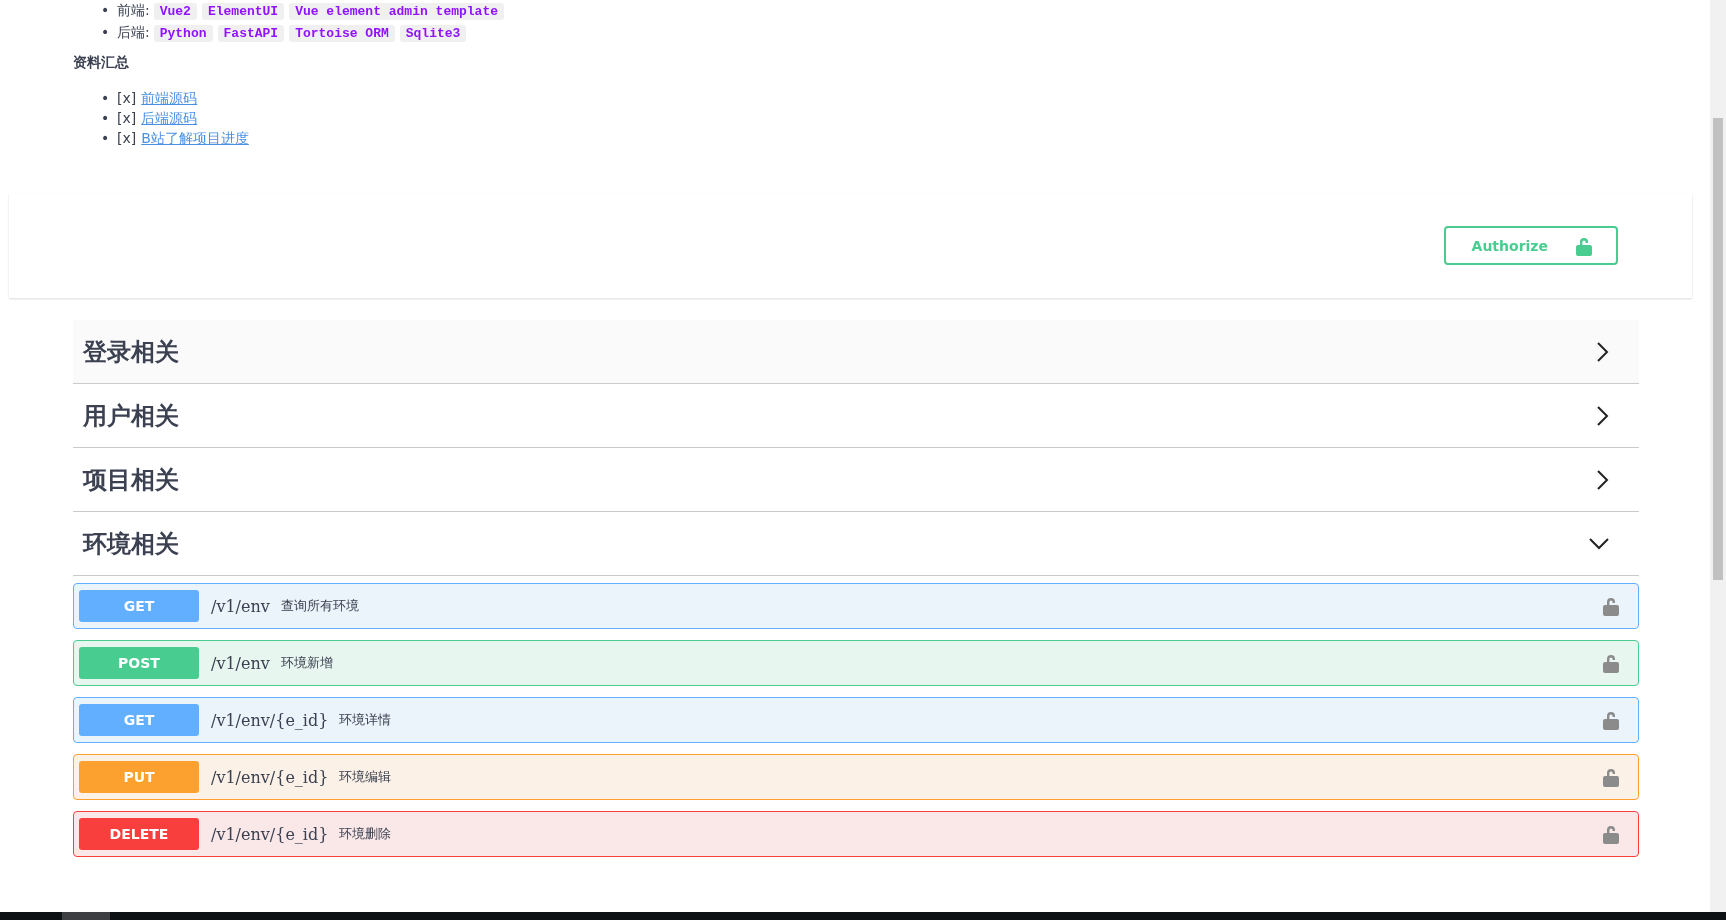 Image resolution: width=1726 pixels, height=920 pixels. What do you see at coordinates (856, 720) in the screenshot?
I see `endpoint-row: GET /v1/env/{e_id} 环境详情` at bounding box center [856, 720].